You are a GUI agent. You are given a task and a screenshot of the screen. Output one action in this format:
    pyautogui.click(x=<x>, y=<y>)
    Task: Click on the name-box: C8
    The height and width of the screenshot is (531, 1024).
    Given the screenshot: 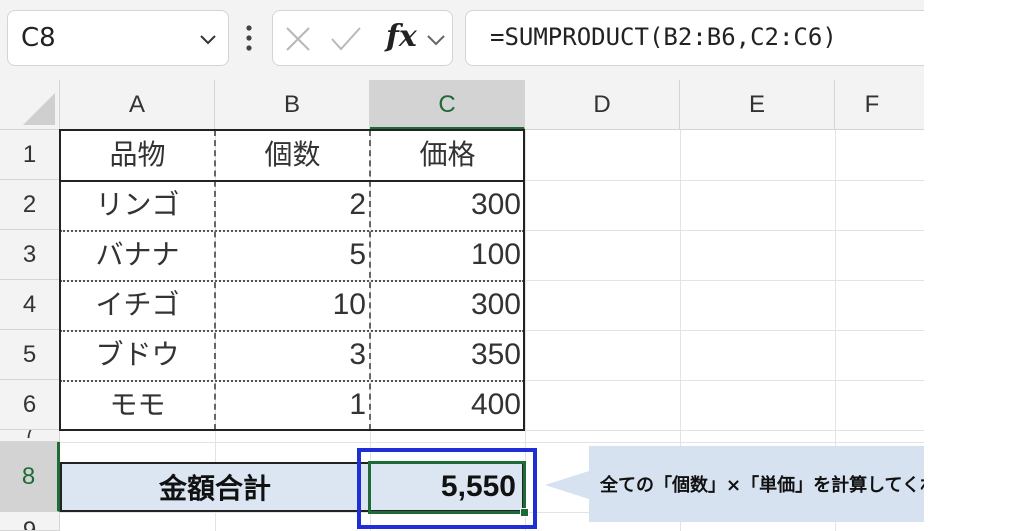 What is the action you would take?
    pyautogui.click(x=118, y=38)
    